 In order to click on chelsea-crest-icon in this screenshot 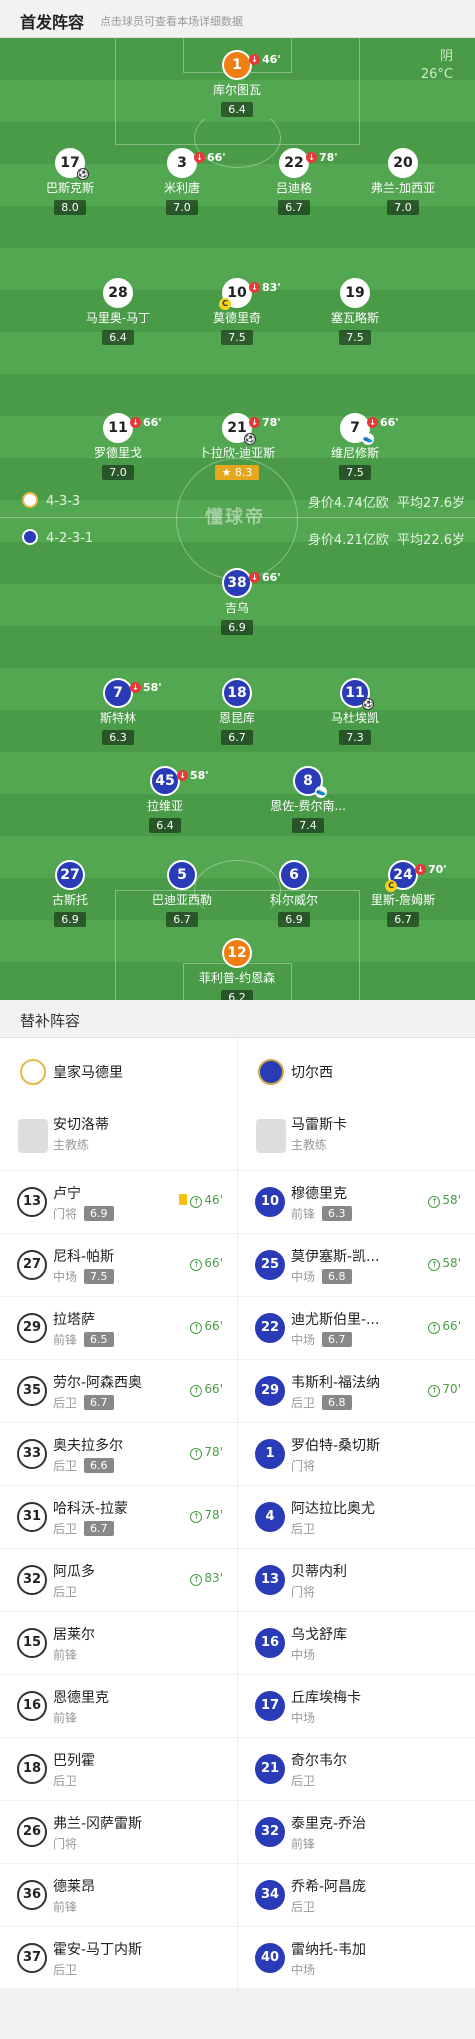, I will do `click(30, 537)`.